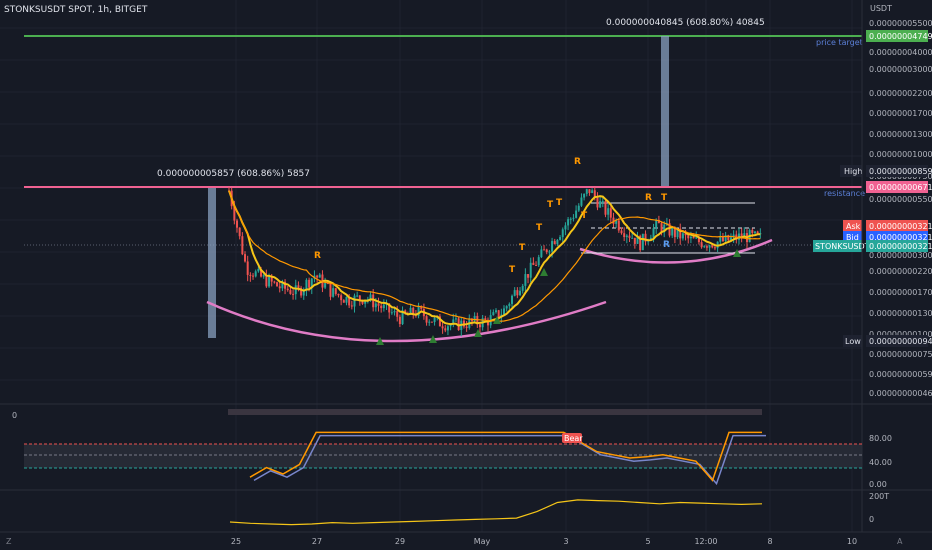  Describe the element at coordinates (900, 171) in the screenshot. I see `high-value: 0.000000008599` at that location.